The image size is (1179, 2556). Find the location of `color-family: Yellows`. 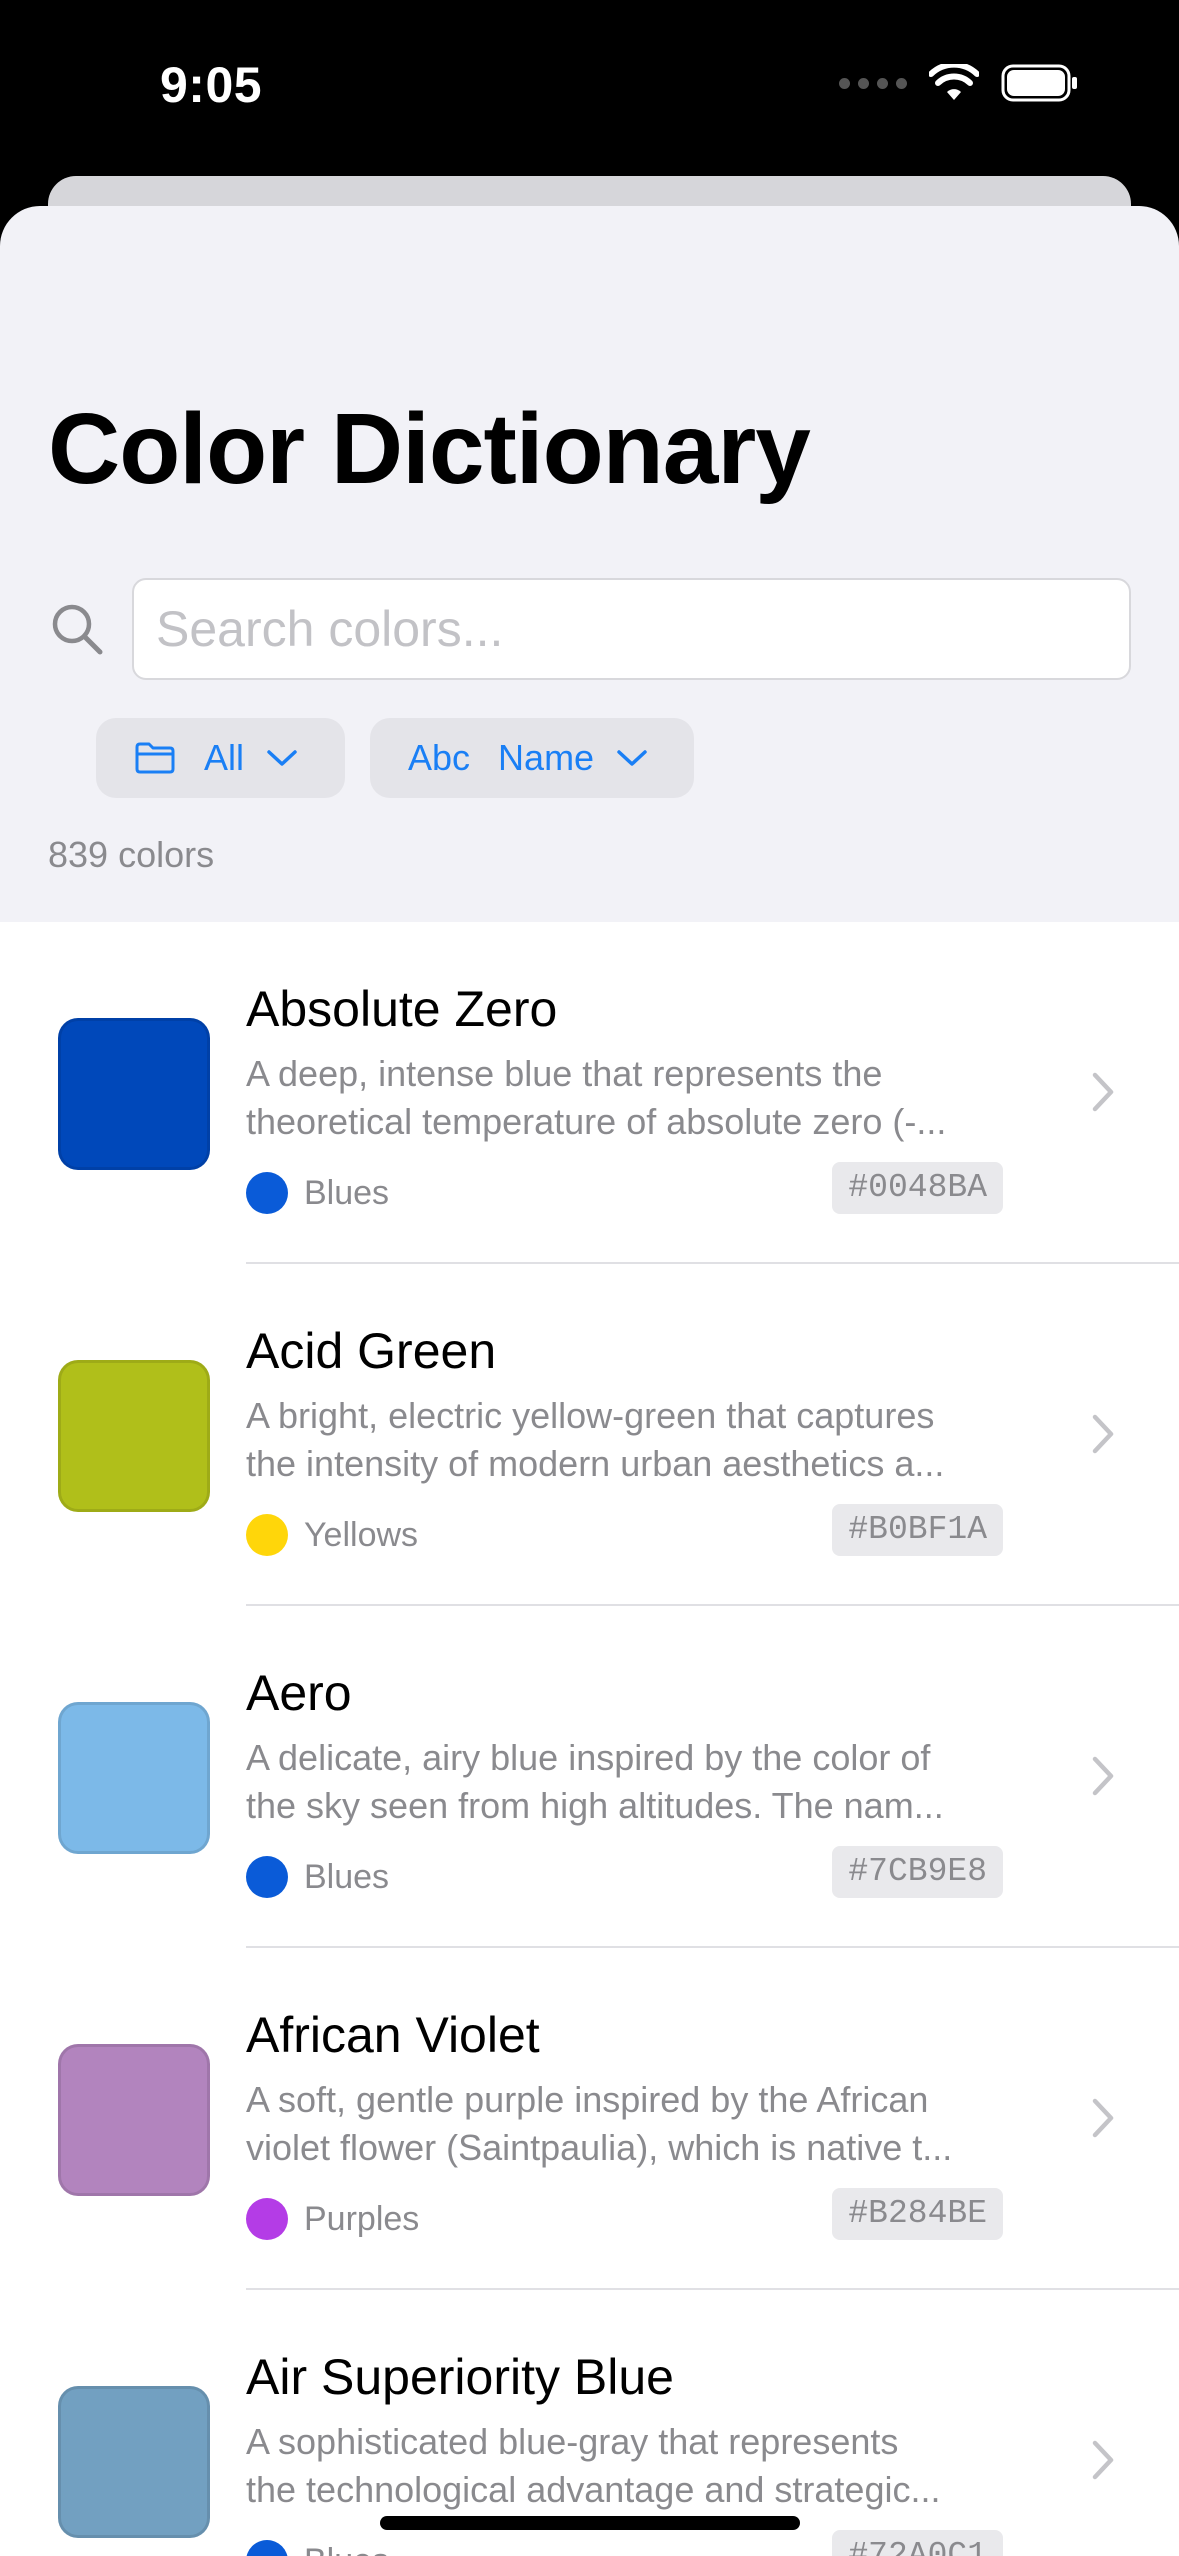

color-family: Yellows is located at coordinates (332, 1535).